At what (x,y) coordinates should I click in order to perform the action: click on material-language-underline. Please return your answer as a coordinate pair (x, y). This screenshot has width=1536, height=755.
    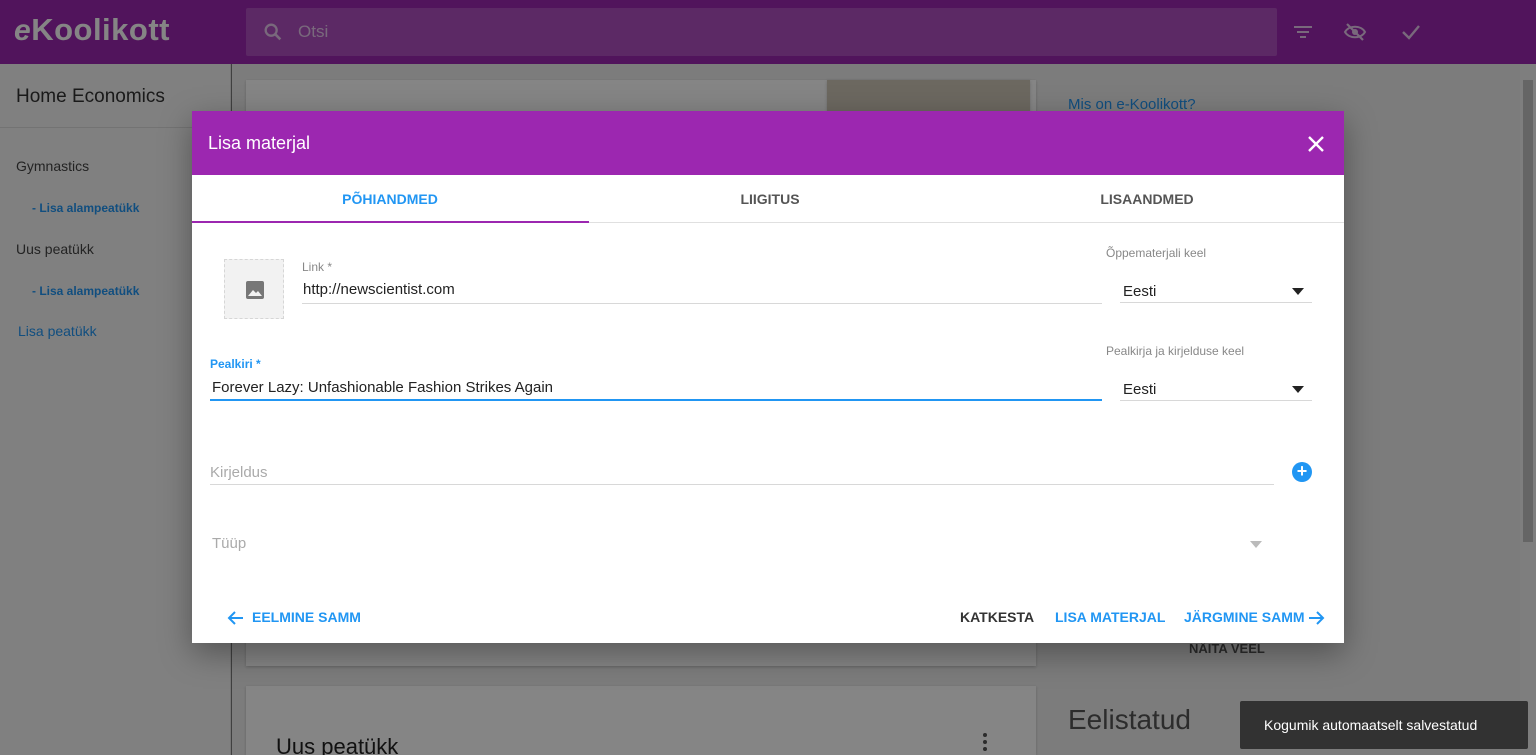
    Looking at the image, I should click on (1216, 302).